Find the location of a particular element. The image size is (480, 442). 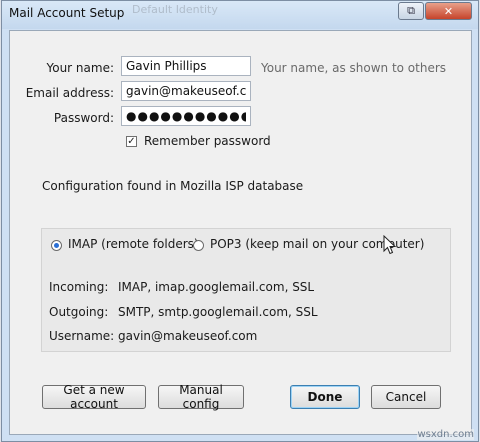

email-input is located at coordinates (186, 91).